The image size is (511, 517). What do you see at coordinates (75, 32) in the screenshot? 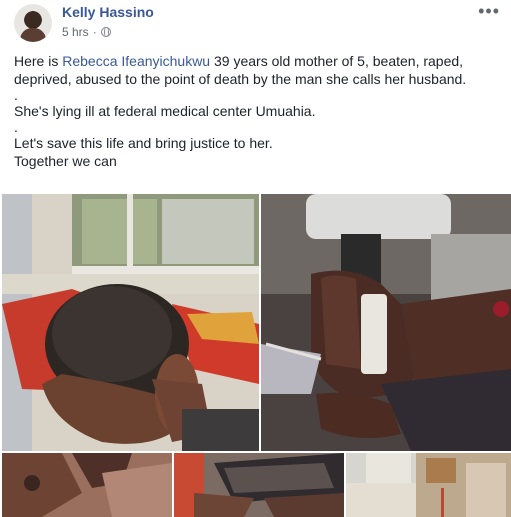
I see `post-timestamp: 5 hrs` at bounding box center [75, 32].